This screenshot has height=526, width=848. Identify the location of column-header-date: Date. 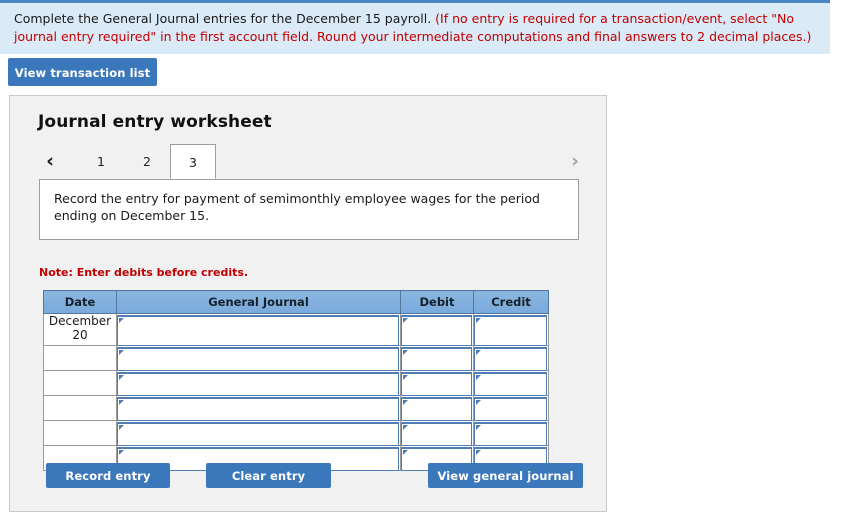
(80, 302).